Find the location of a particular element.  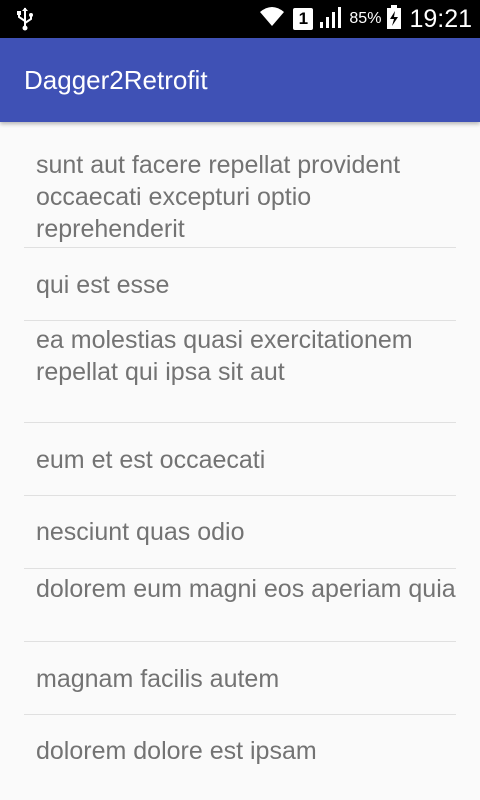

list-item-title: eum et est occaecati is located at coordinates (151, 460).